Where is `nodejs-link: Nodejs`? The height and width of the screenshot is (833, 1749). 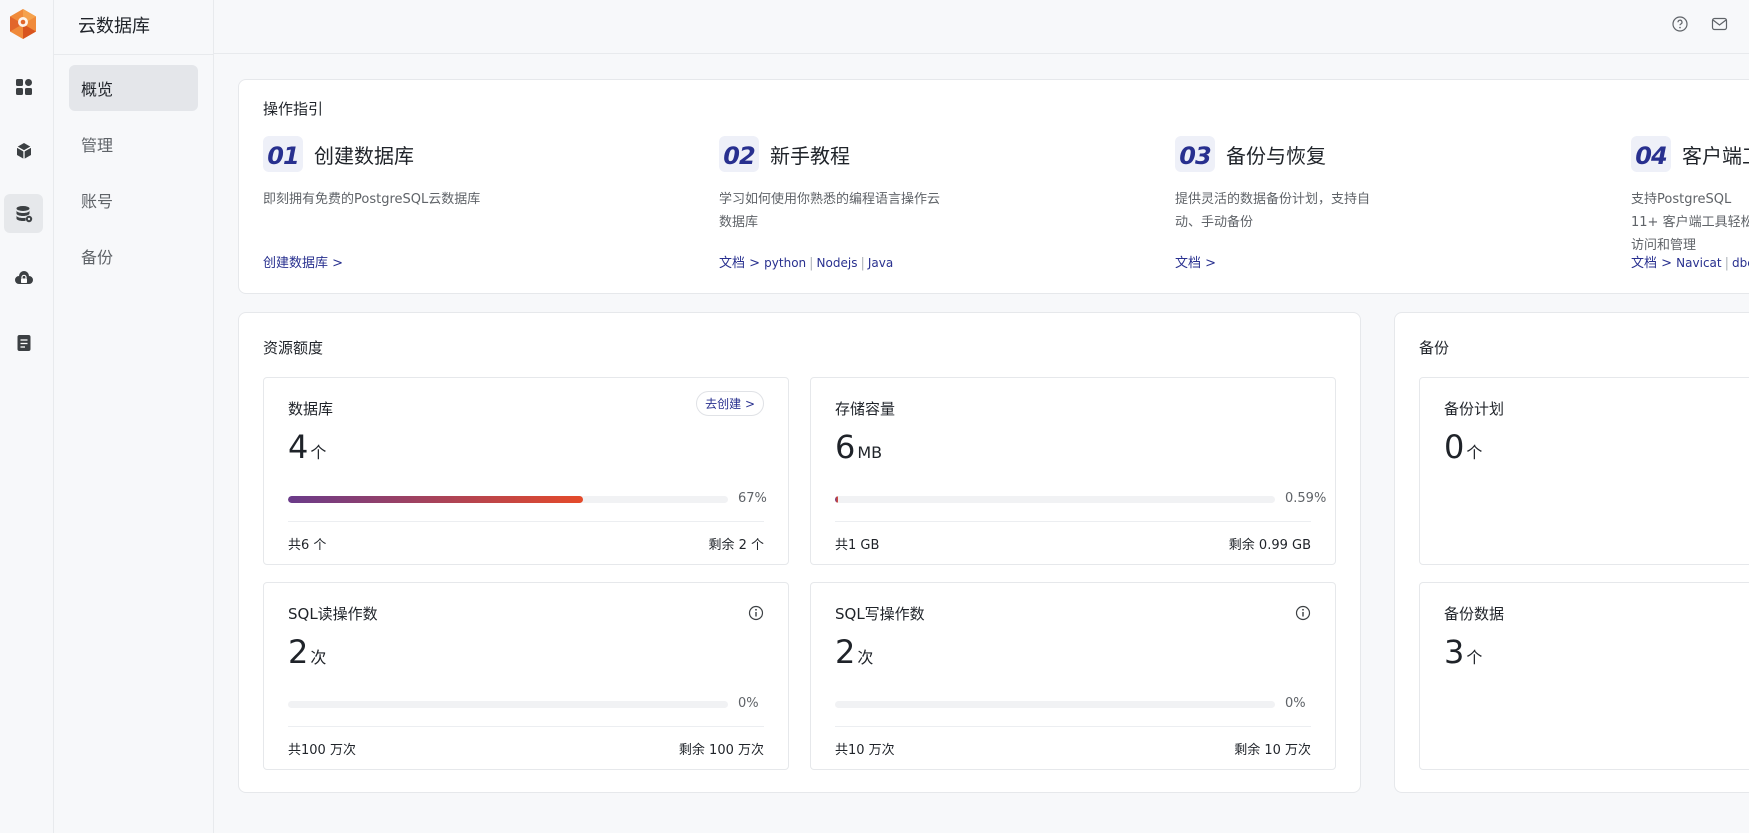
nodejs-link: Nodejs is located at coordinates (837, 263).